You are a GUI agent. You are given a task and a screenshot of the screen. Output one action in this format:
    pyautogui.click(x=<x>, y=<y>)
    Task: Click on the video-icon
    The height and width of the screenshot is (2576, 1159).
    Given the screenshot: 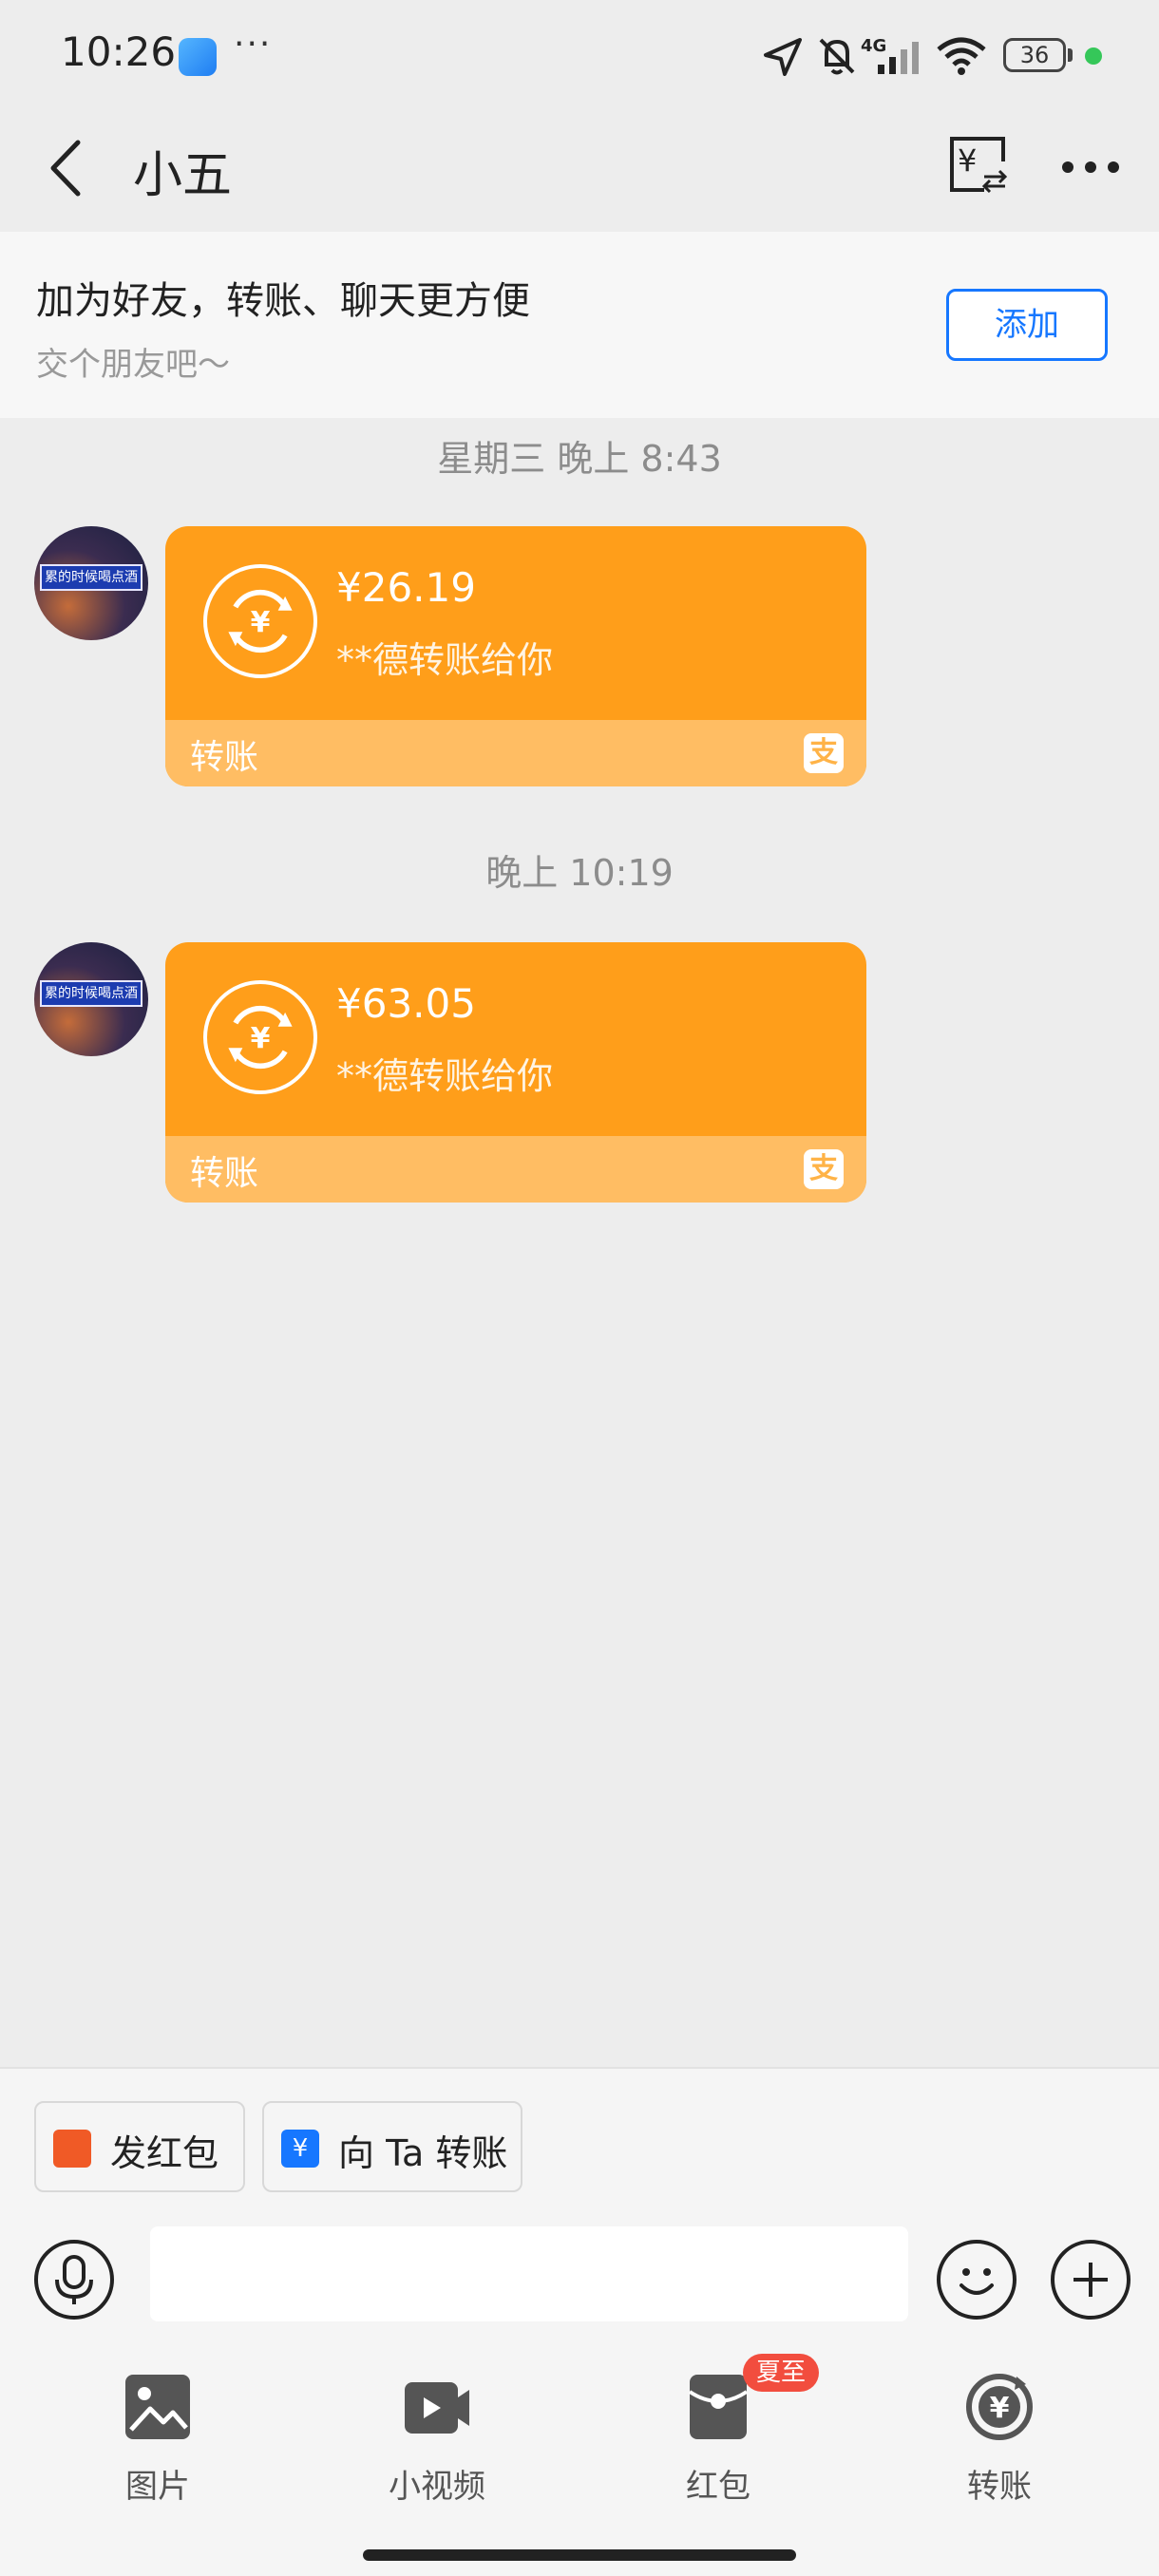 What is the action you would take?
    pyautogui.click(x=437, y=2408)
    